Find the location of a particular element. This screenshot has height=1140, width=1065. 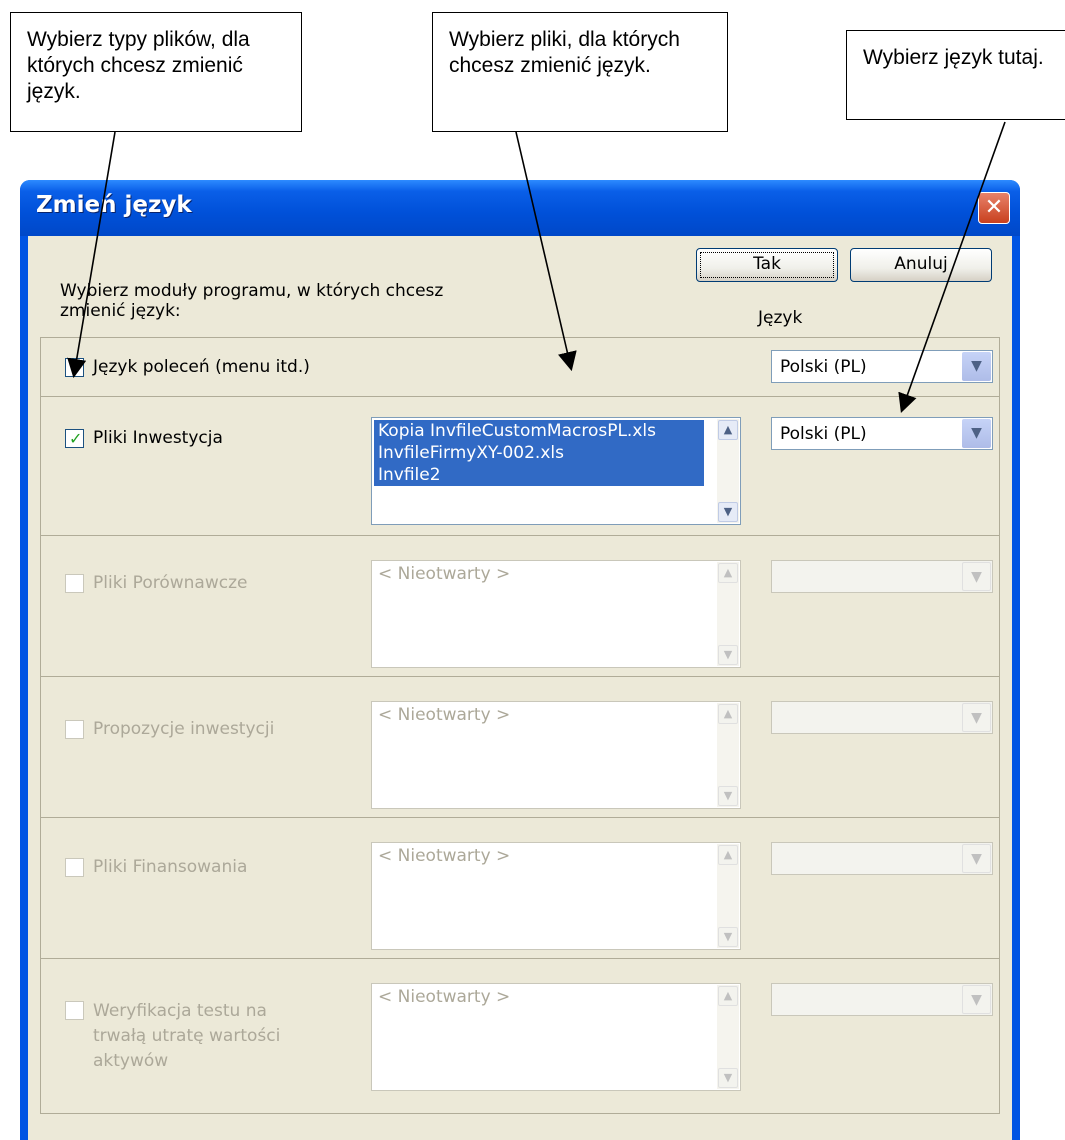

arrow-to-language-select is located at coordinates (952, 267).